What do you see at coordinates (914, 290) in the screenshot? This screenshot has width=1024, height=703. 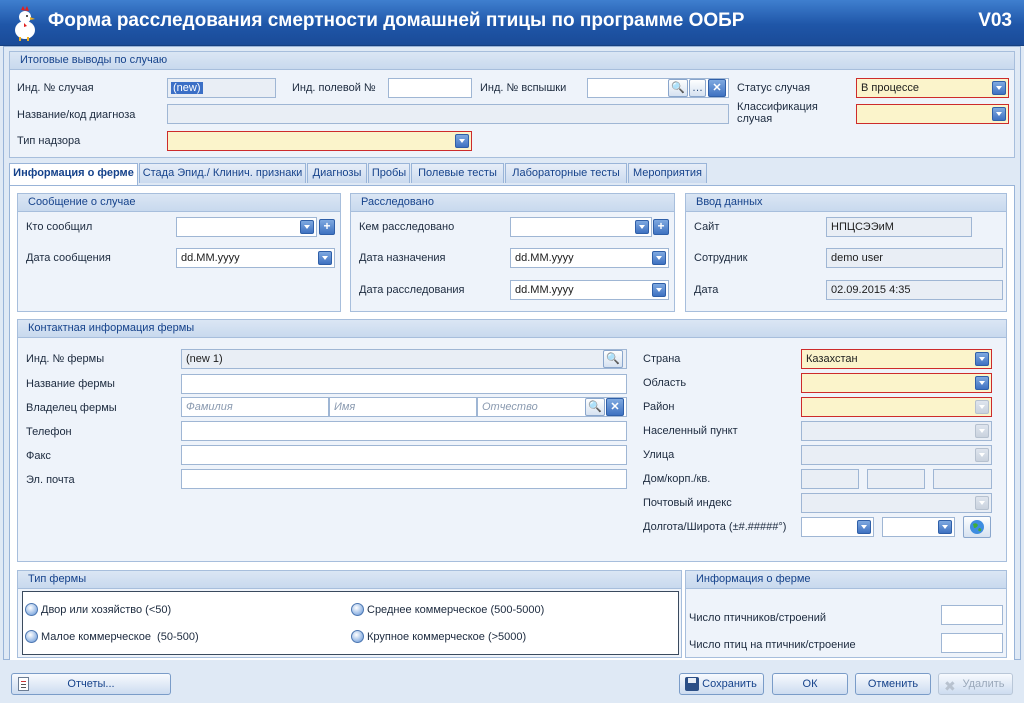 I see `entry-date-field: 02.09.2015 4:35` at bounding box center [914, 290].